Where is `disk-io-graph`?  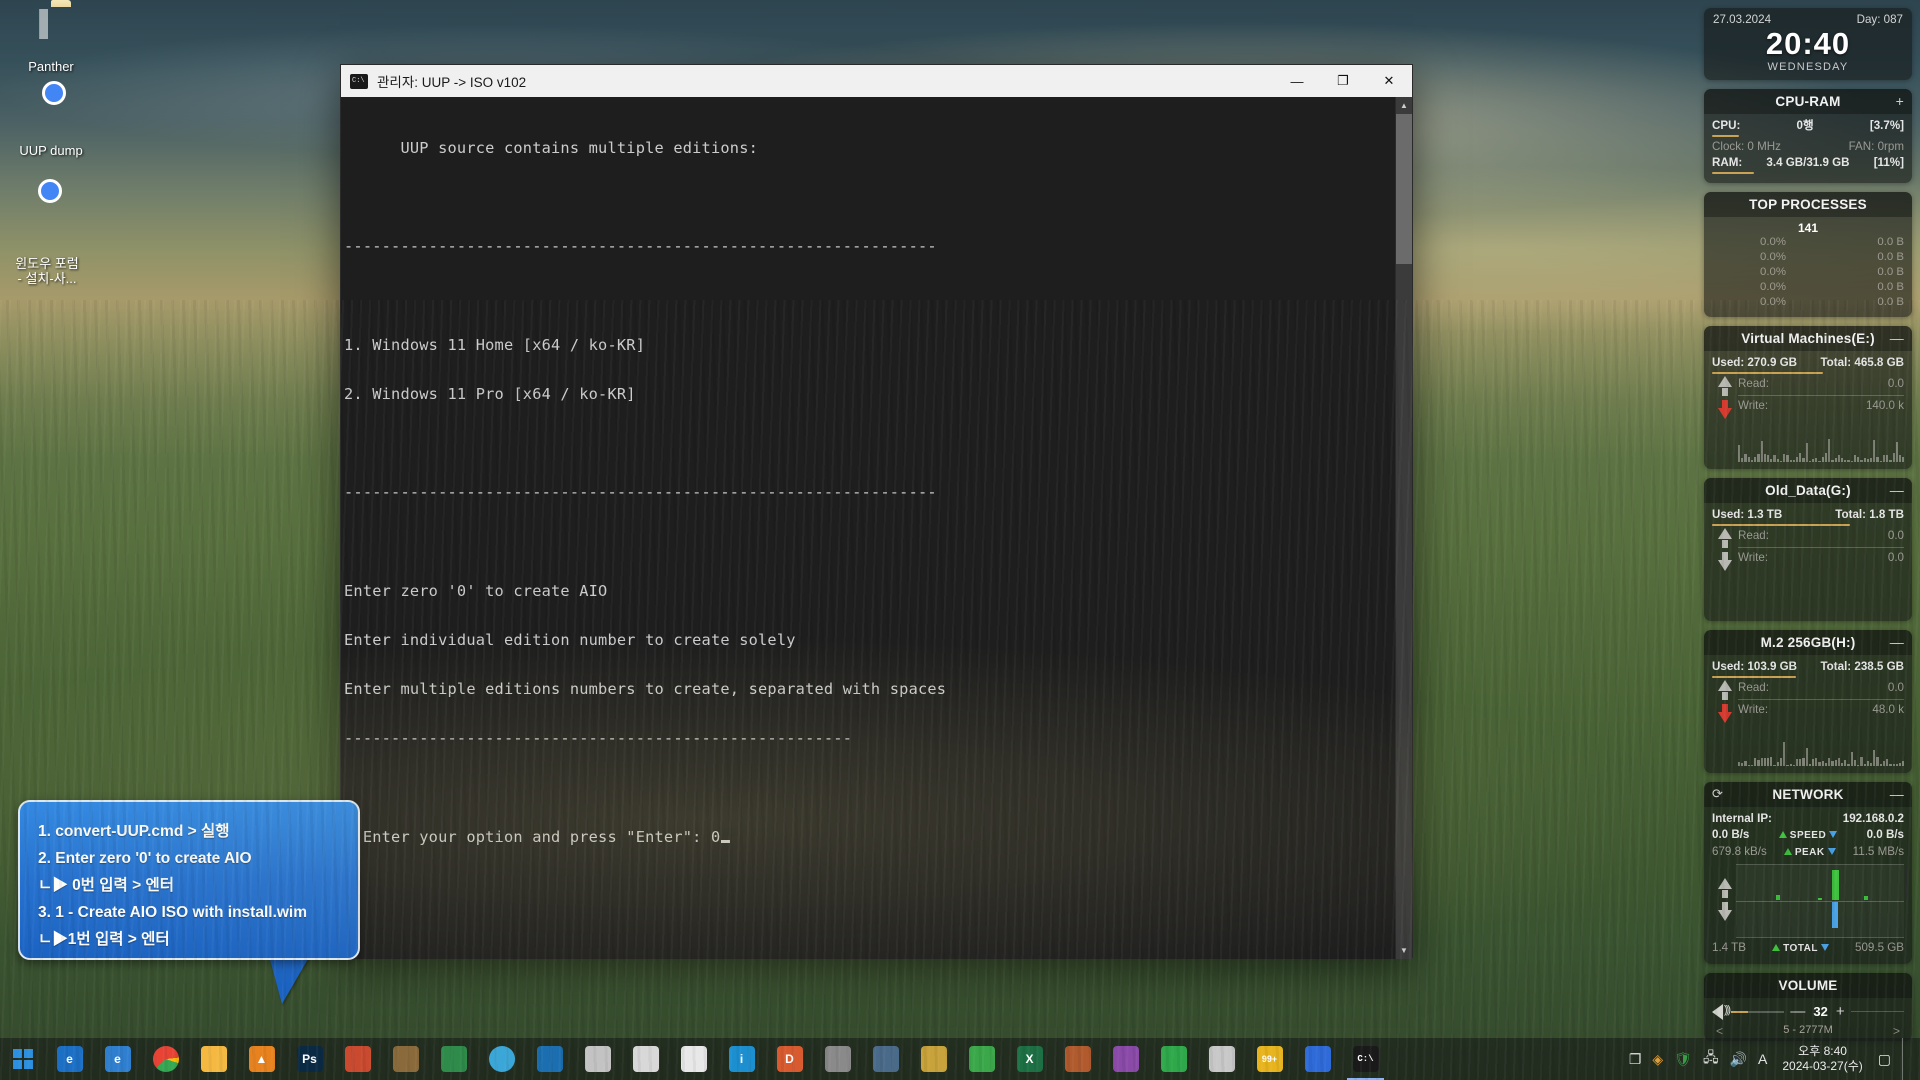
disk-io-graph is located at coordinates (1808, 591).